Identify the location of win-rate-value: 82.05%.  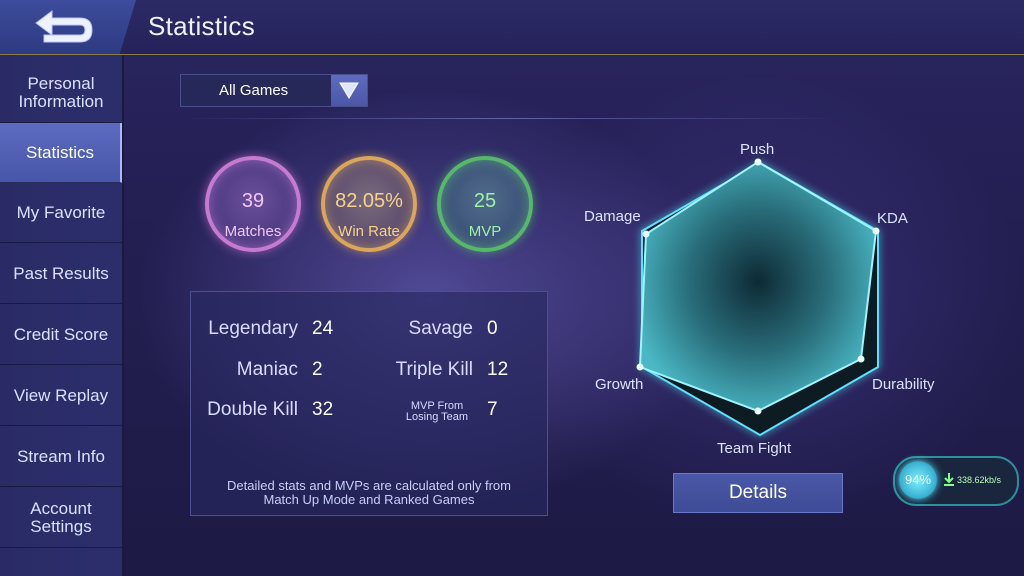
(369, 201).